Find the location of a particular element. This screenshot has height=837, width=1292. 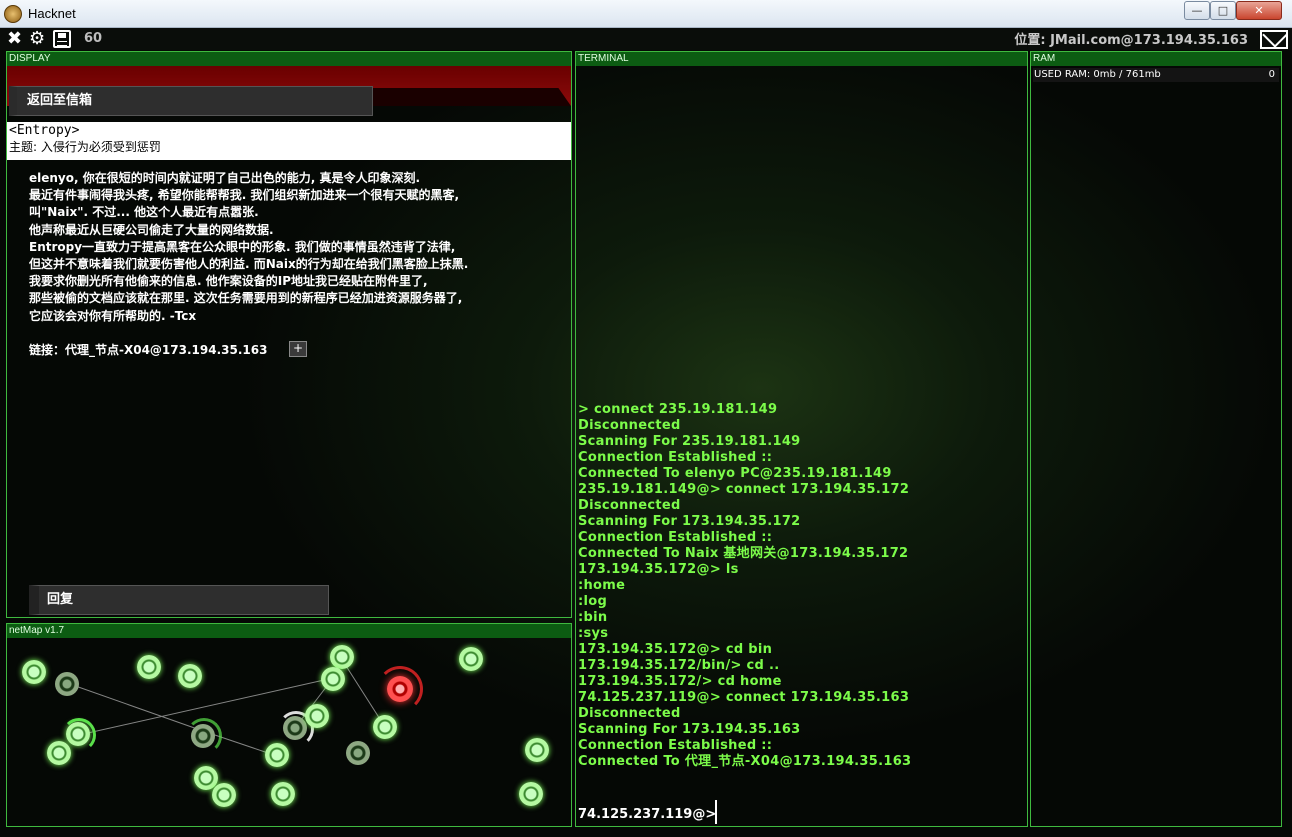

terminal-line: Connected To 代理_节点-X04@173.194.35.163 is located at coordinates (745, 761).